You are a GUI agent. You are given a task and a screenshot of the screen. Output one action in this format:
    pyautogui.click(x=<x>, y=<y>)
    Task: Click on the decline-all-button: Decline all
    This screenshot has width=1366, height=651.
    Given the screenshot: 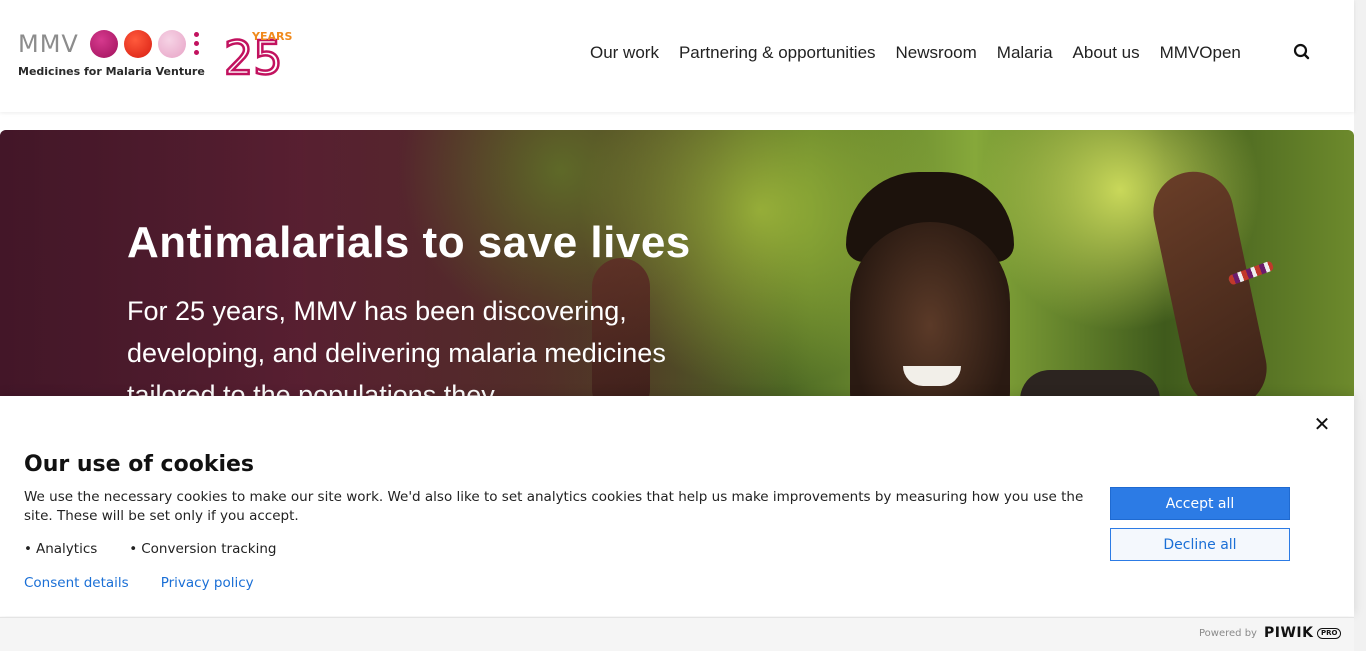 What is the action you would take?
    pyautogui.click(x=1200, y=544)
    